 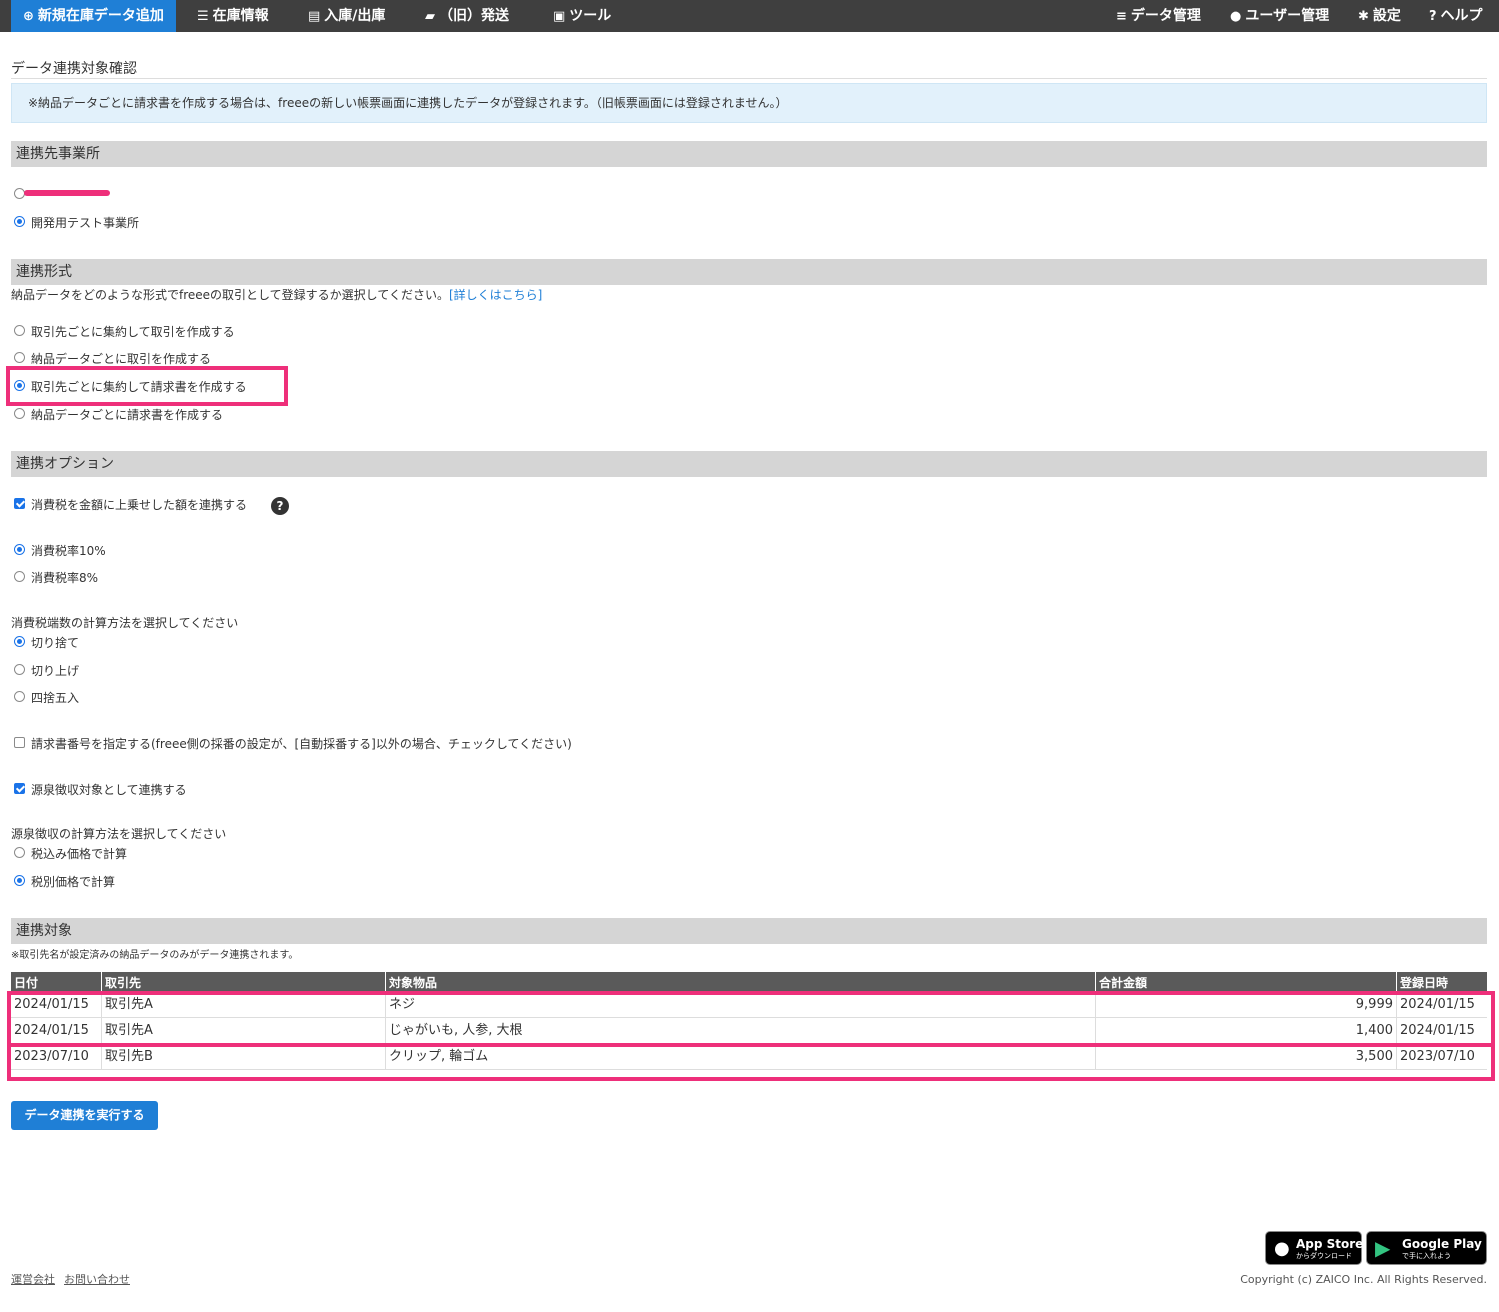 I want to click on col-date: 日付, so click(x=26, y=983).